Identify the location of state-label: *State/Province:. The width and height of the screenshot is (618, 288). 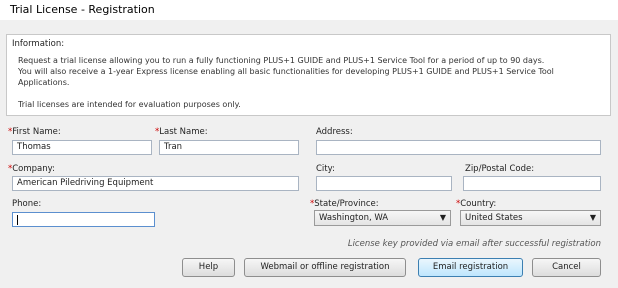
(344, 204).